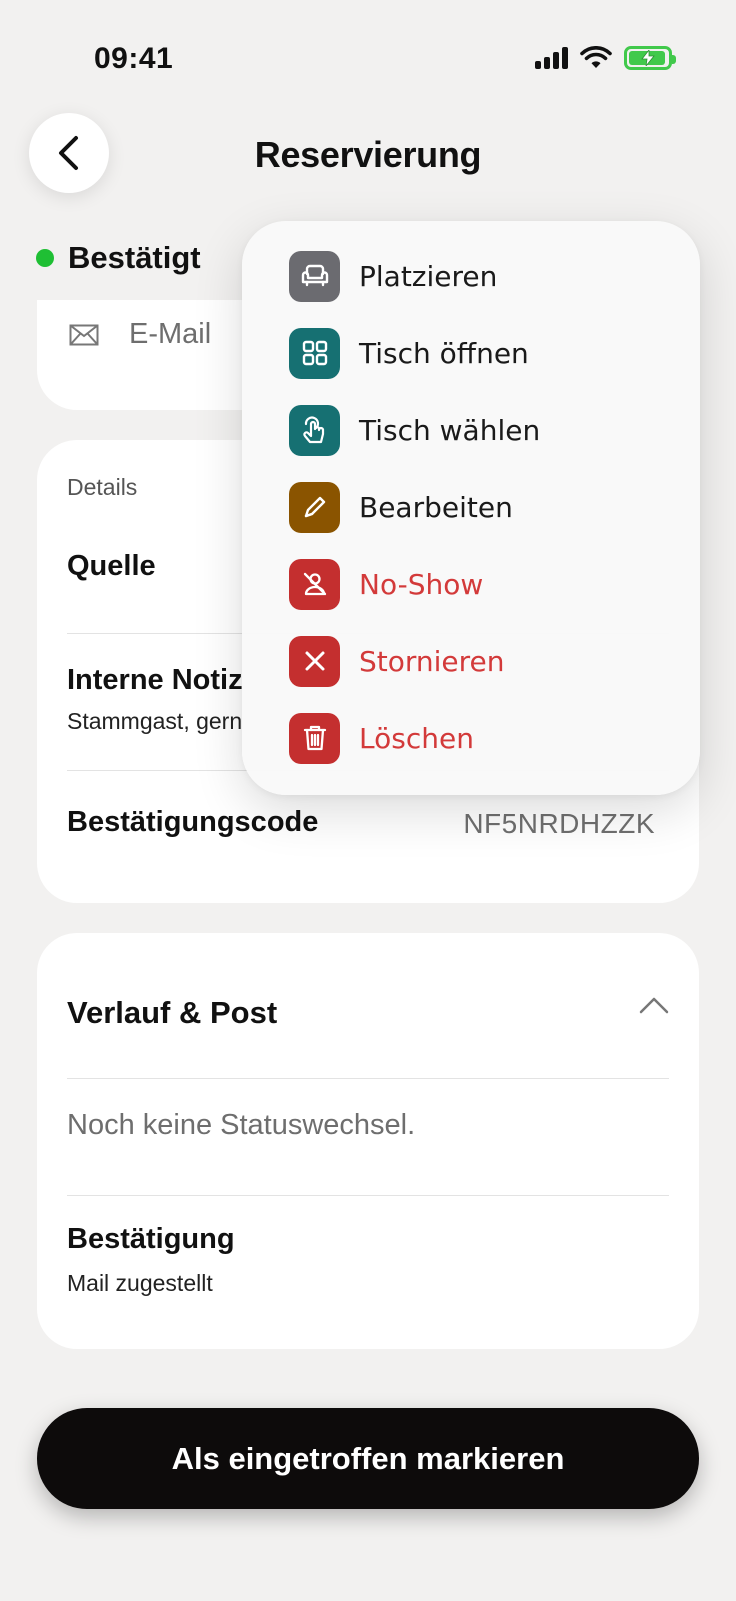  I want to click on menu-item-no-show: No-Show, so click(386, 584).